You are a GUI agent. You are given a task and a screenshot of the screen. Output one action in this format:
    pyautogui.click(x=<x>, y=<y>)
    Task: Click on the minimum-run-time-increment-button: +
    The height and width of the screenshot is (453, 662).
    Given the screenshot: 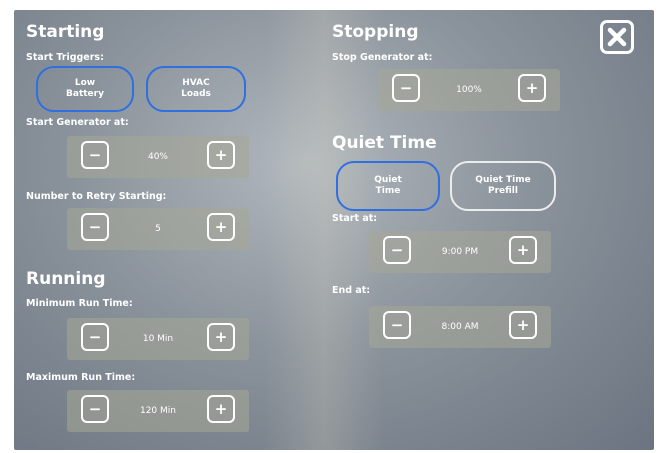 What is the action you would take?
    pyautogui.click(x=221, y=337)
    